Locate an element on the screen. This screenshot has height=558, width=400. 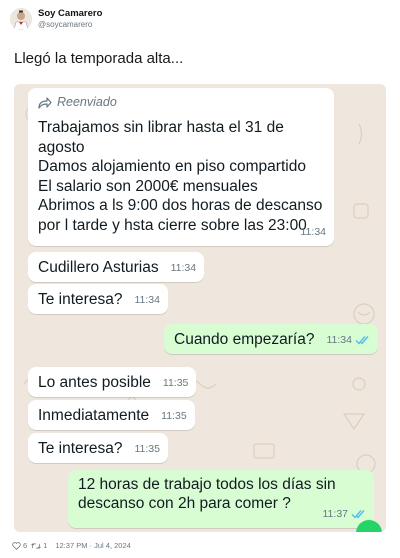
forwarded-text: Reenviado is located at coordinates (87, 102).